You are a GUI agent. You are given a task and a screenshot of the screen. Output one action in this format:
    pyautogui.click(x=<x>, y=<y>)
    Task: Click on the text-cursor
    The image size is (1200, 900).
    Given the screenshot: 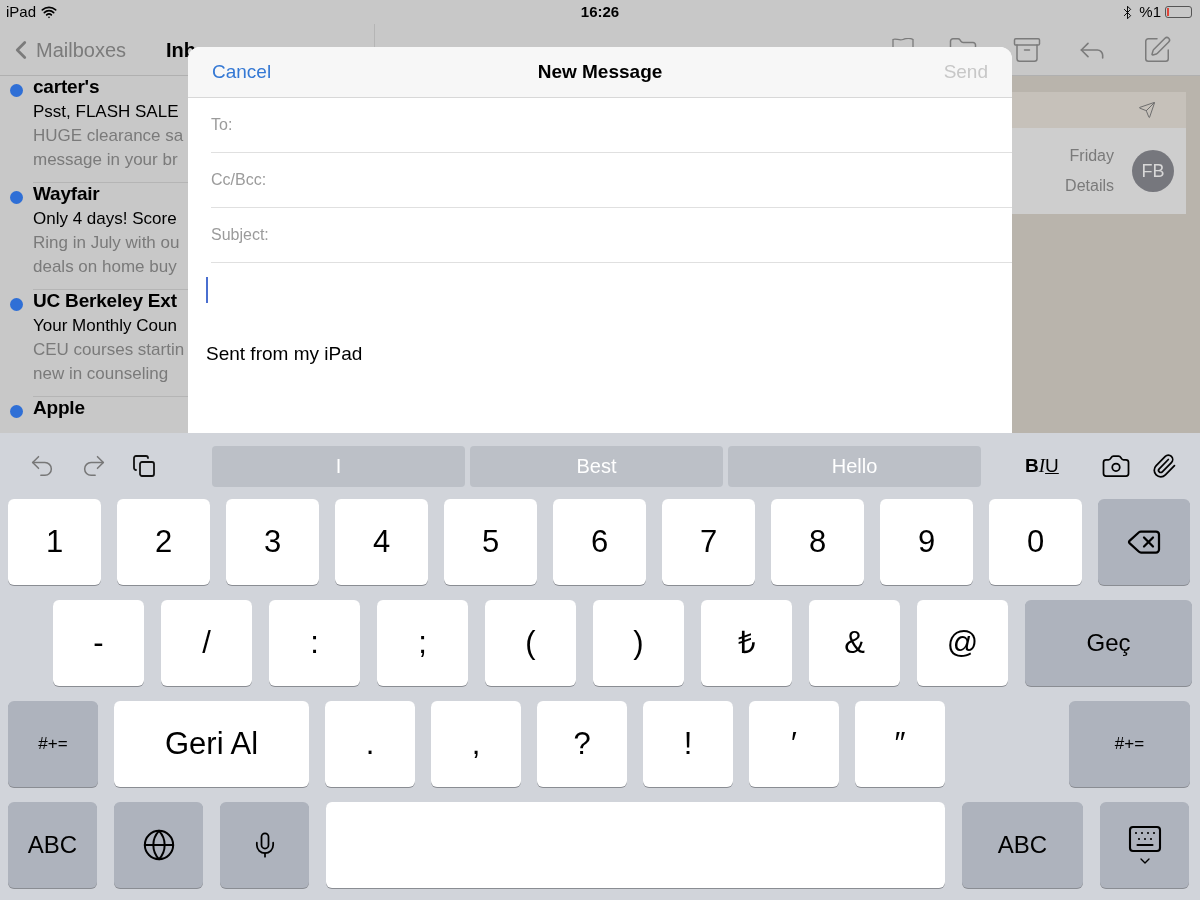 What is the action you would take?
    pyautogui.click(x=207, y=290)
    